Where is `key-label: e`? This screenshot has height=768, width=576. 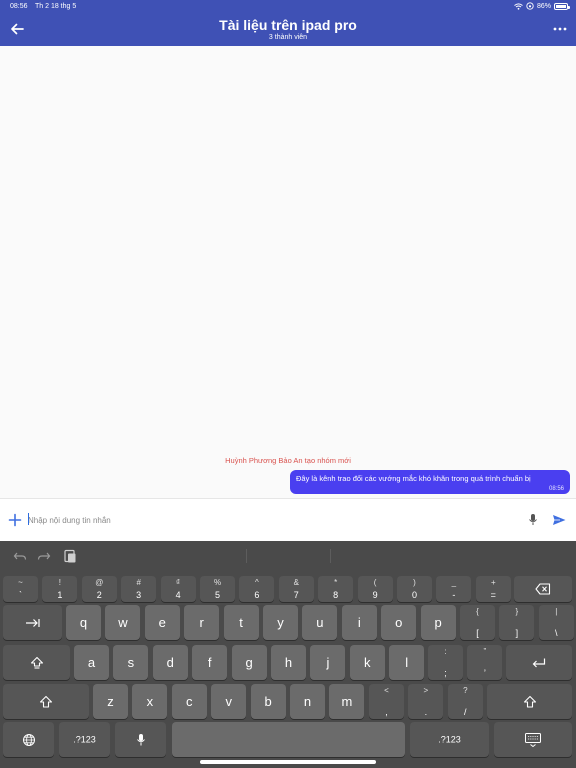 key-label: e is located at coordinates (162, 622).